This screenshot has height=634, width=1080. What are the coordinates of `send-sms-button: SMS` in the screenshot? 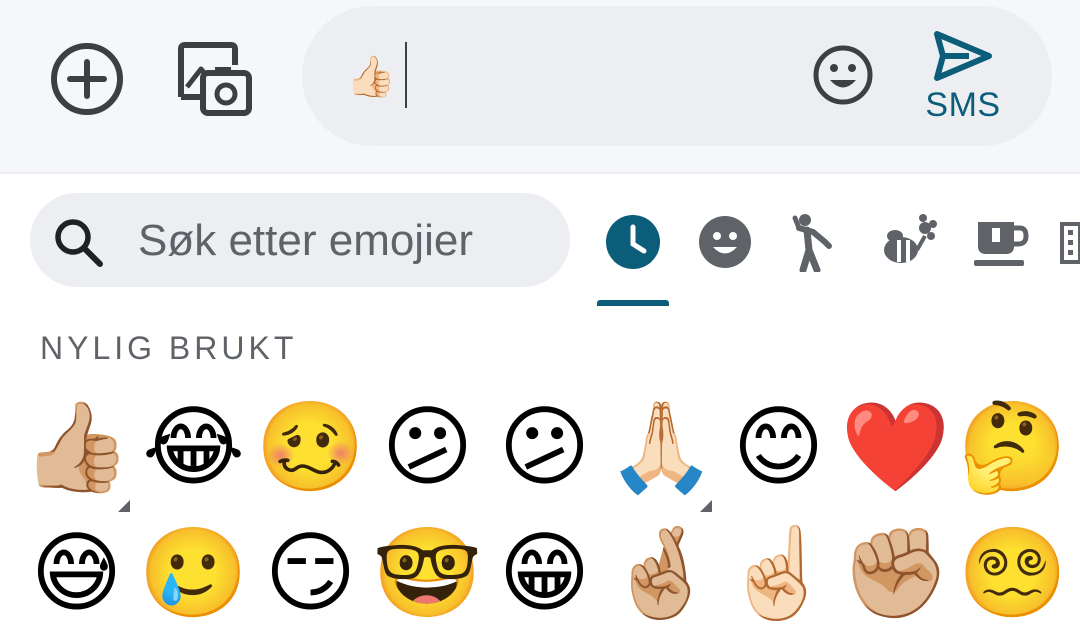 It's located at (963, 78).